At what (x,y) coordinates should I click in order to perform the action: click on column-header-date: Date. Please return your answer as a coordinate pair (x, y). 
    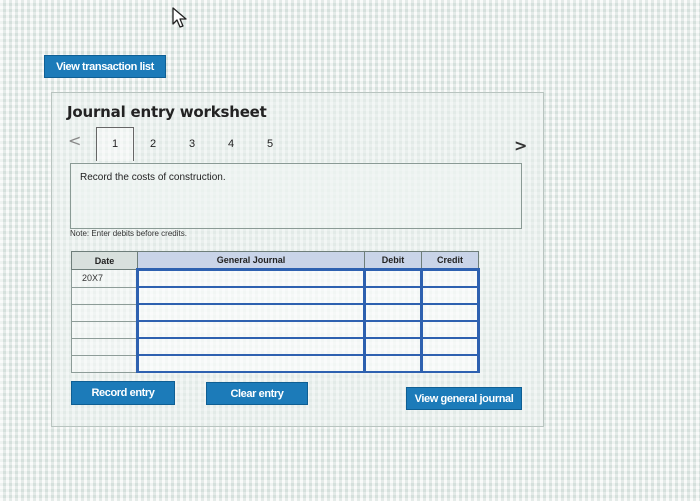
    Looking at the image, I should click on (104, 260).